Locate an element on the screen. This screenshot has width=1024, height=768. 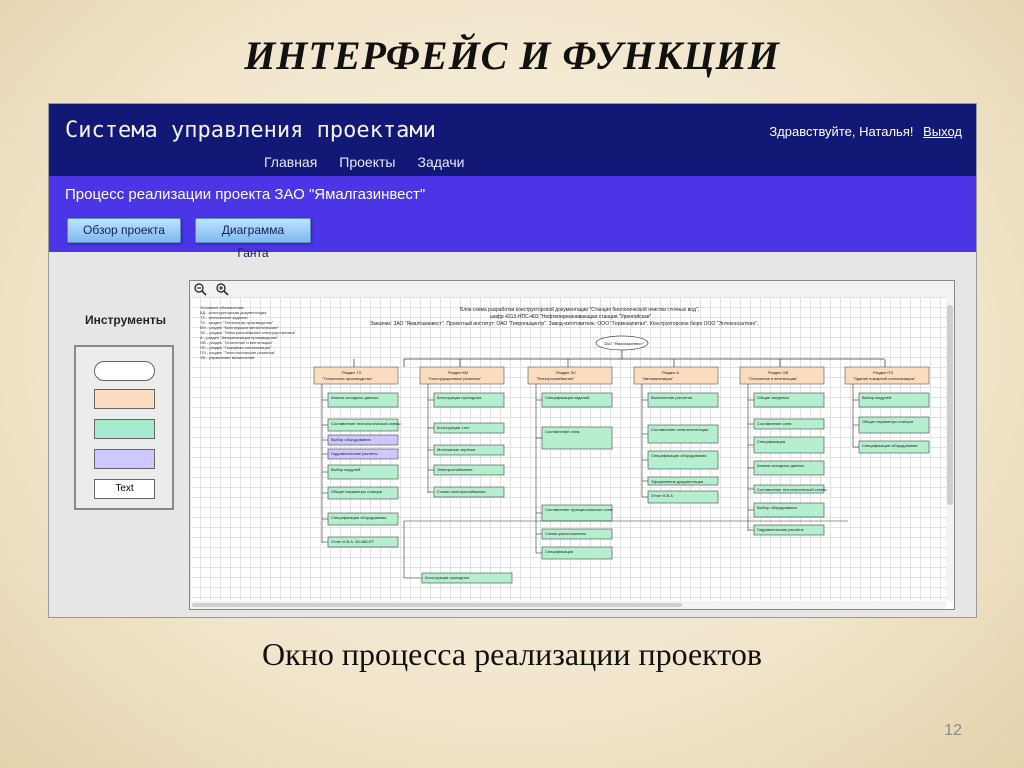
section-node-subtitle: "Электроснабжение" is located at coordinates (555, 378).